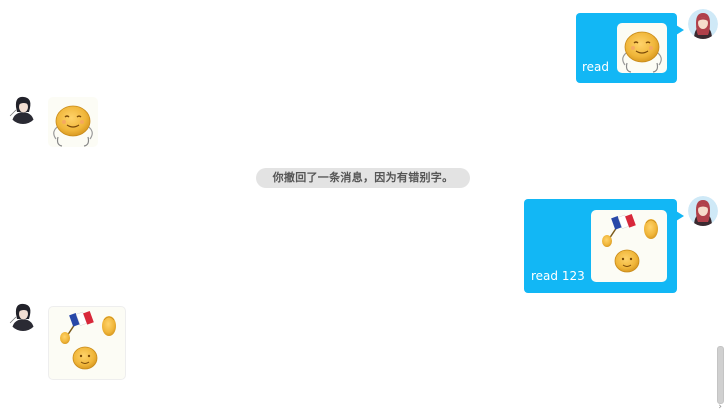 This screenshot has width=724, height=414. What do you see at coordinates (720, 375) in the screenshot?
I see `chat-scrollbar` at bounding box center [720, 375].